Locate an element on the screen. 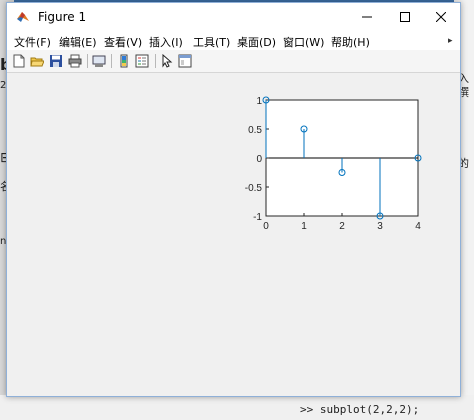 The width and height of the screenshot is (474, 420). new-figure-button is located at coordinates (19, 61).